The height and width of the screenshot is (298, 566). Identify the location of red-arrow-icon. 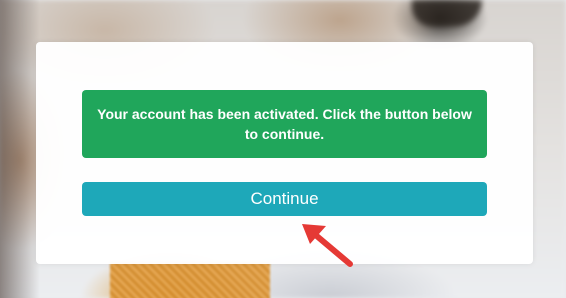
(327, 245).